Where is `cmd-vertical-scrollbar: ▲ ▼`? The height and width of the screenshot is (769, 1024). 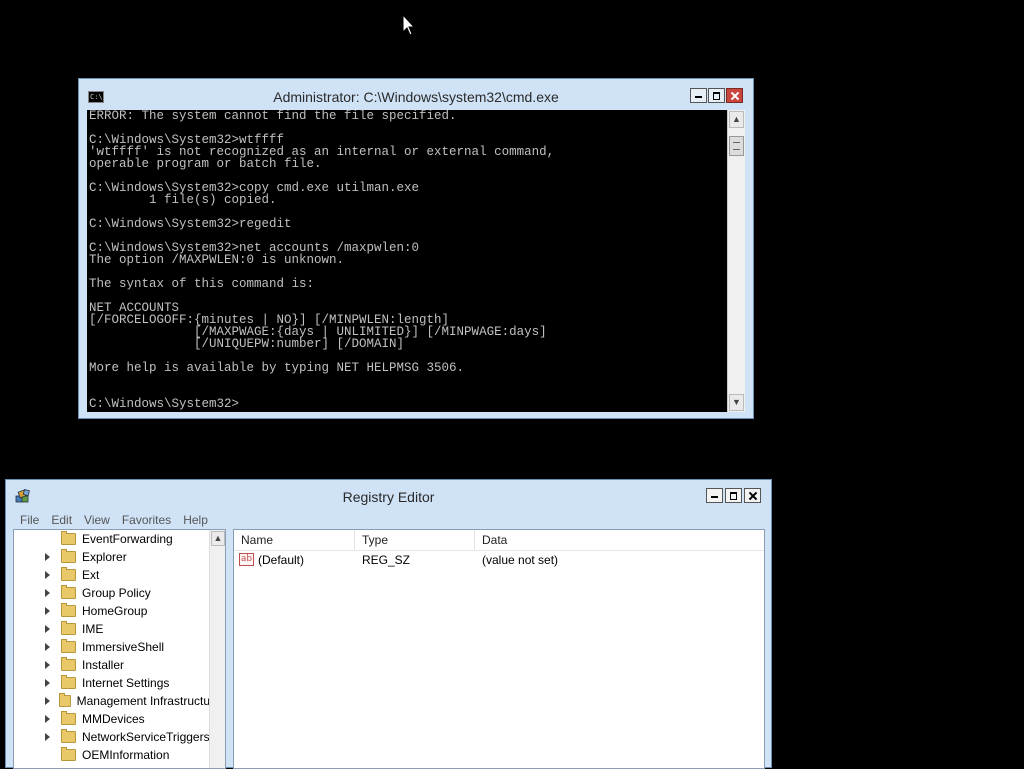 cmd-vertical-scrollbar: ▲ ▼ is located at coordinates (736, 261).